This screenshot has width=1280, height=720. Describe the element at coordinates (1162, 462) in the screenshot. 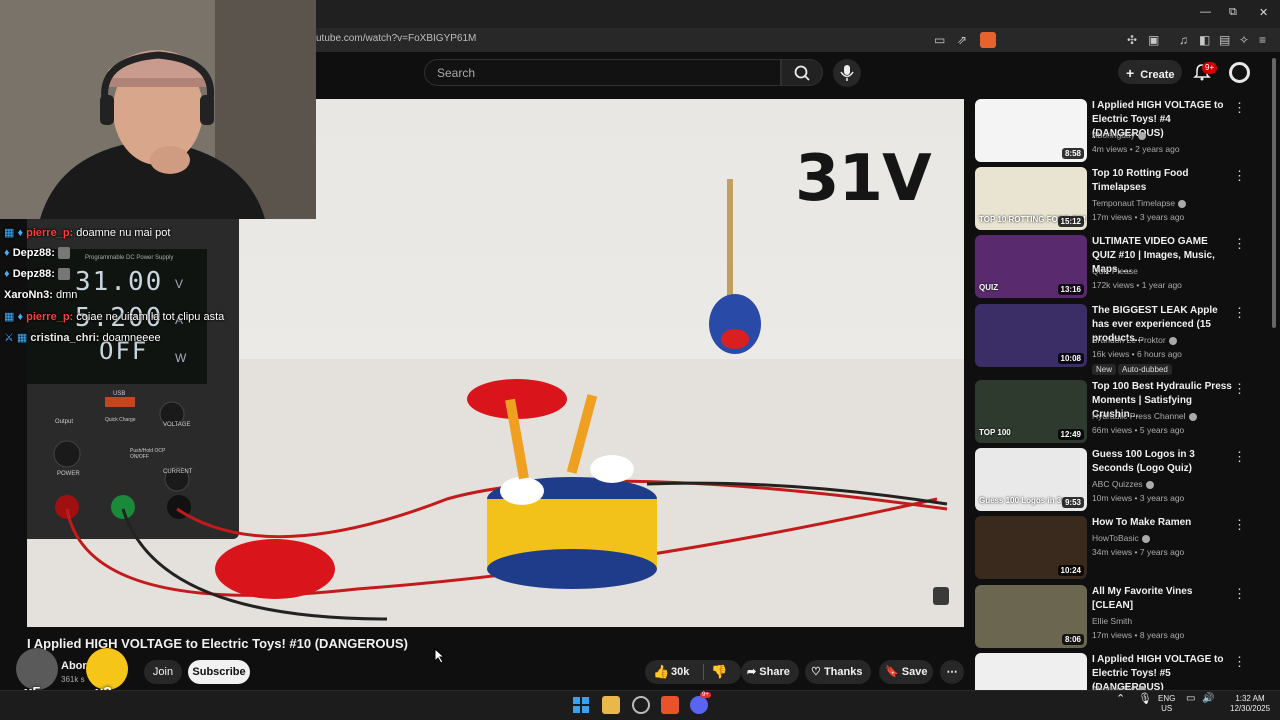

I see `recommended-video-title: Guess 100 Logos in 3 Seconds (Logo Quiz)` at that location.